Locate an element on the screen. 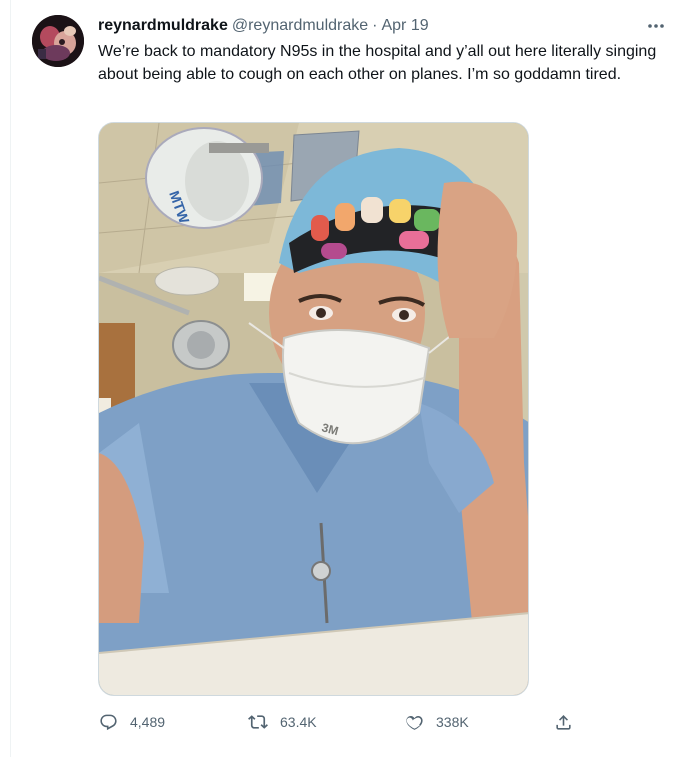 This screenshot has height=757, width=676. like-count: 338K is located at coordinates (452, 722).